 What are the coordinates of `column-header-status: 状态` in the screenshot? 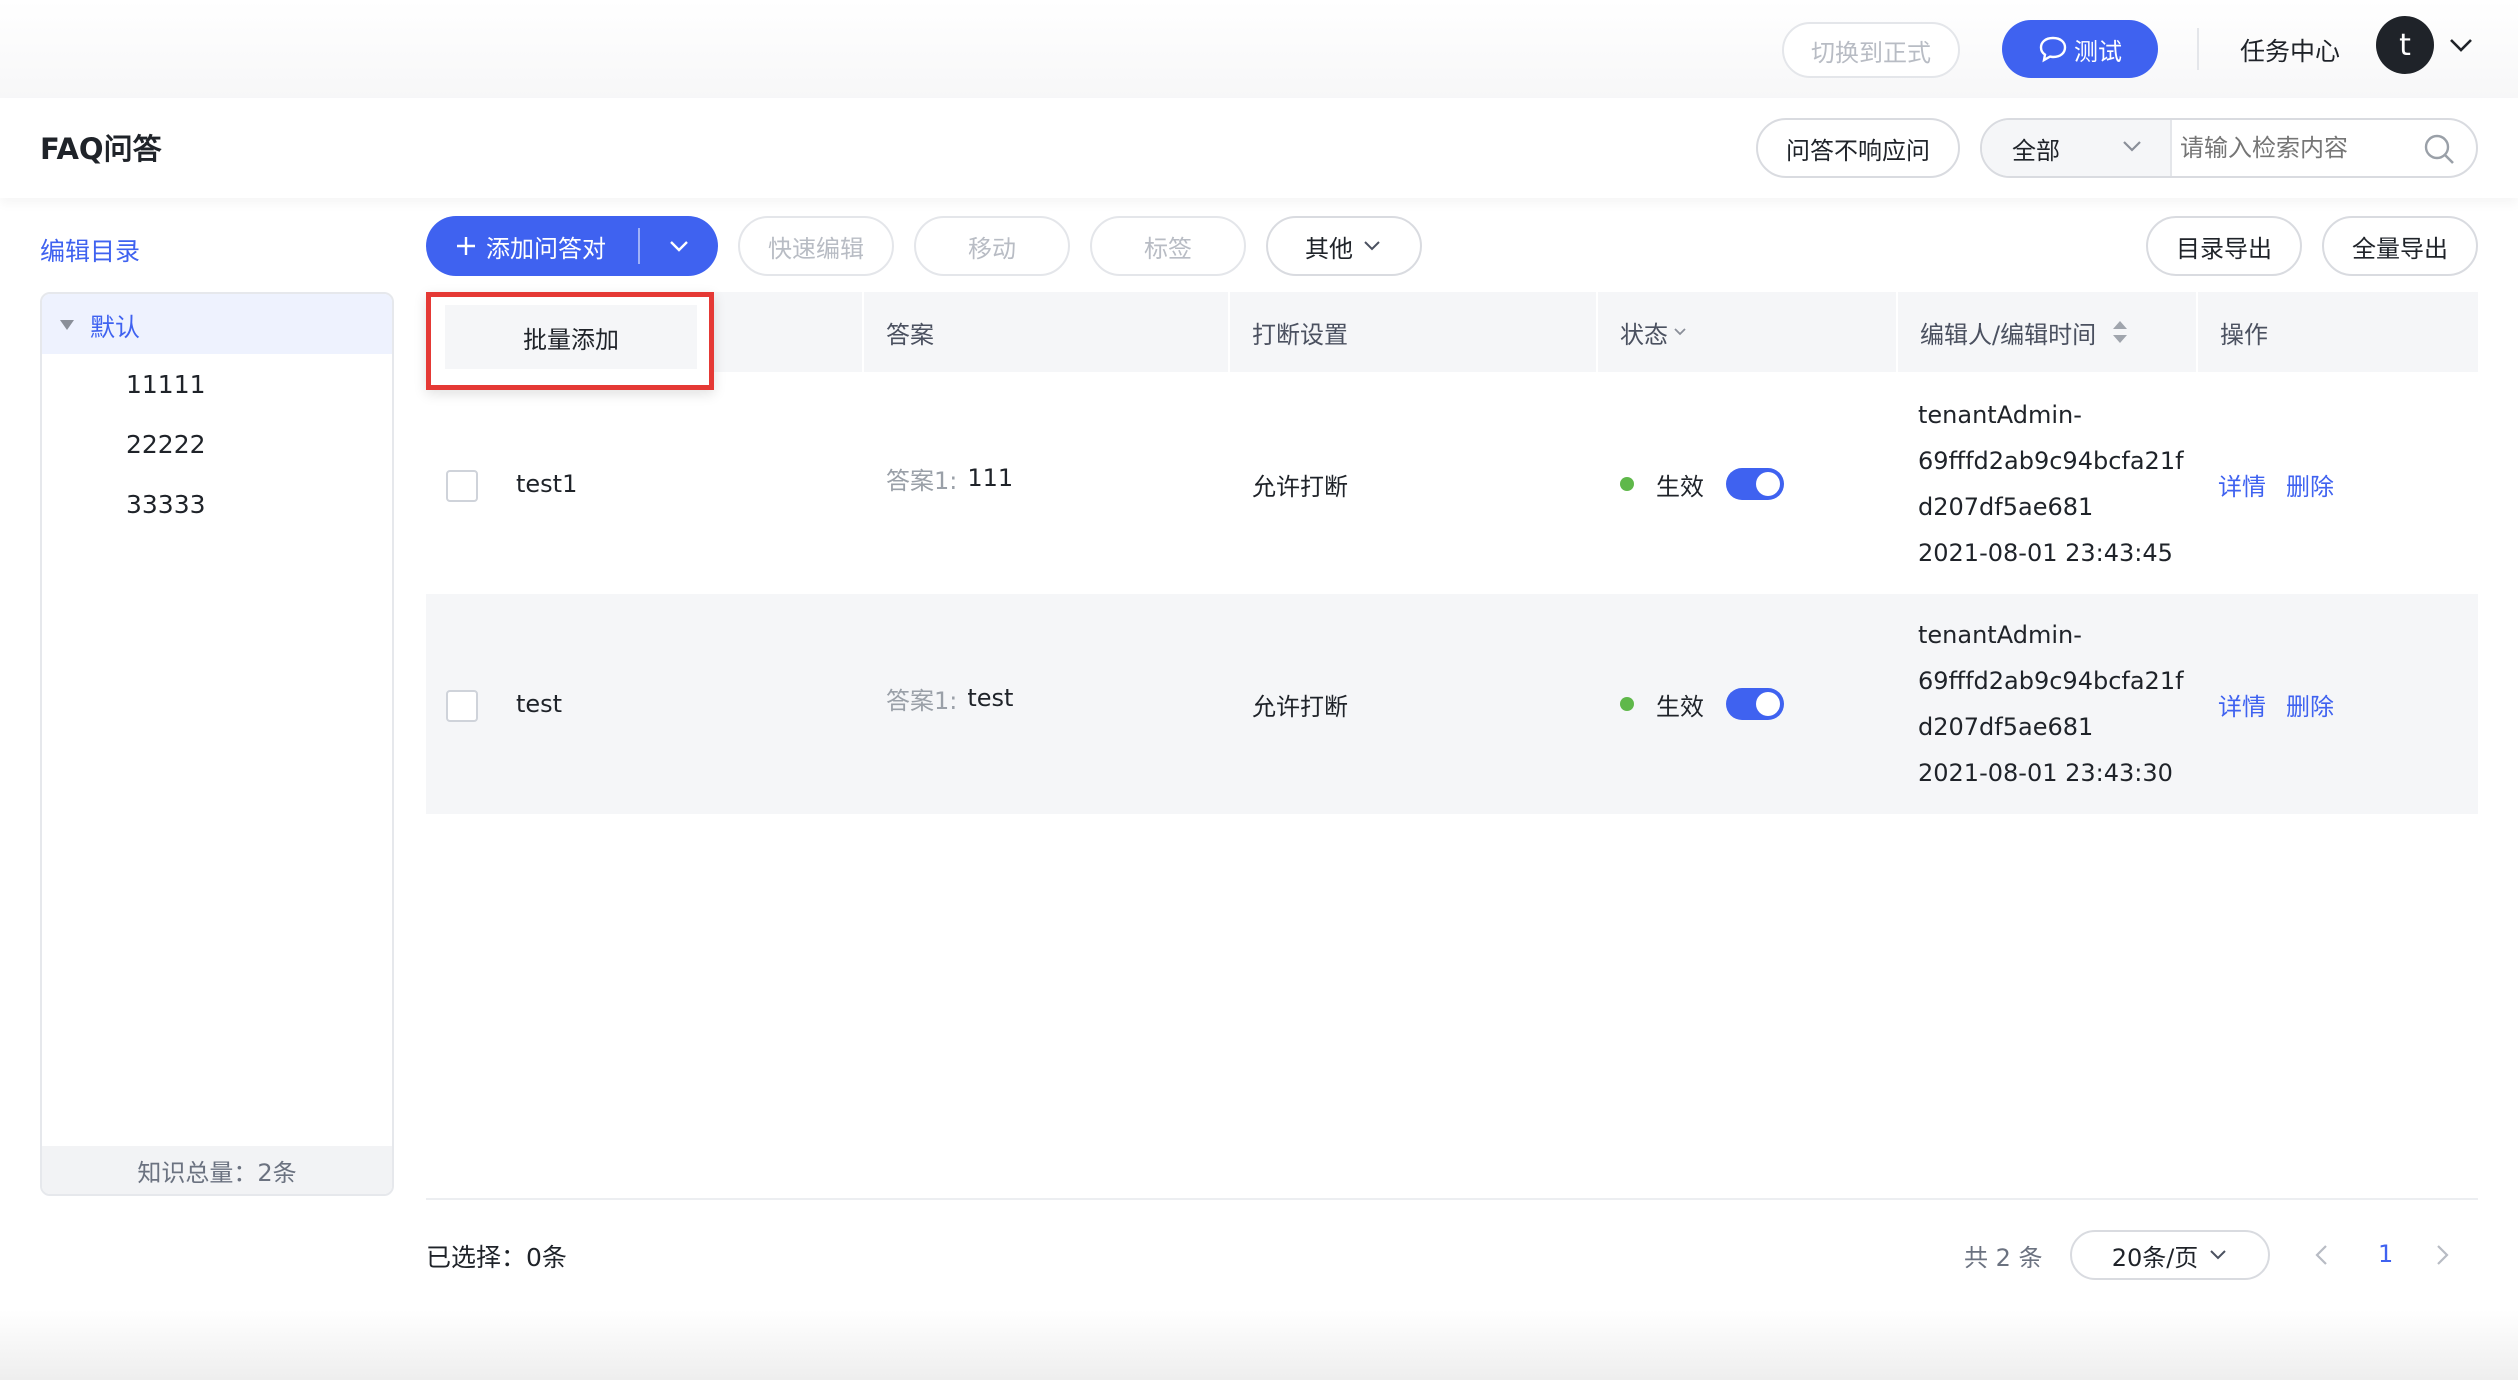 It's located at (1654, 332).